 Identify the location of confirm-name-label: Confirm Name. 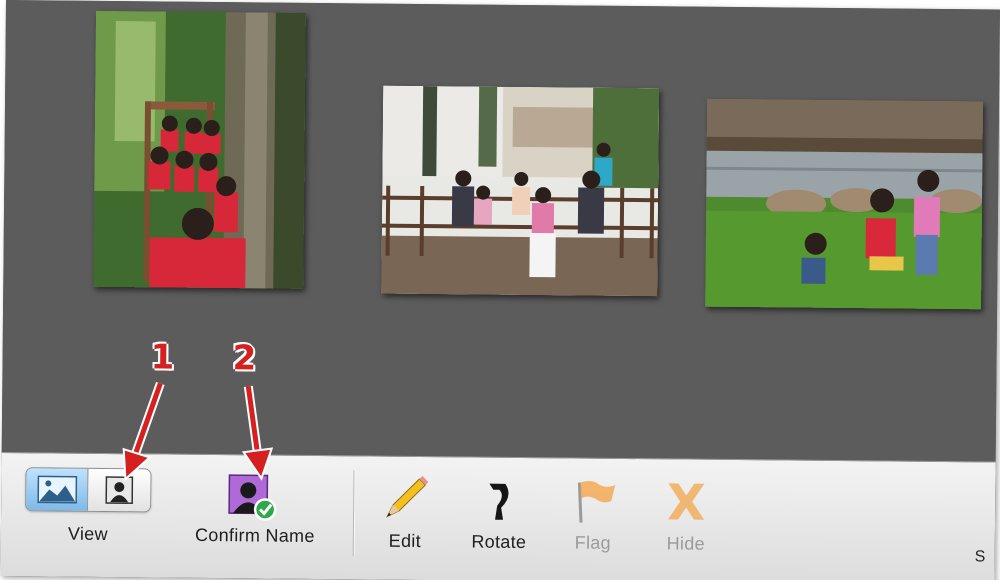
(254, 535).